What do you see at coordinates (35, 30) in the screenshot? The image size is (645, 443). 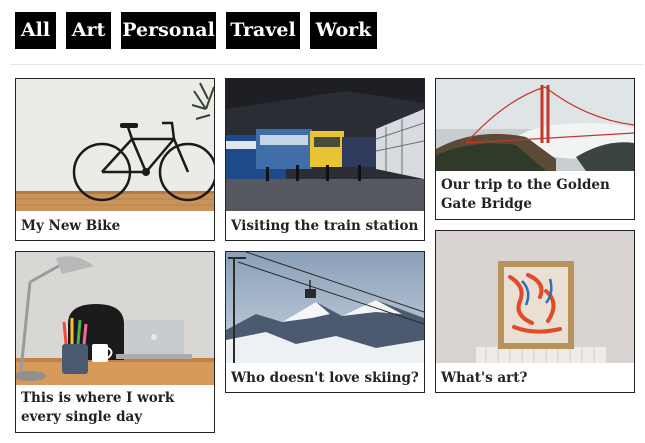 I see `filter-all-button: All` at bounding box center [35, 30].